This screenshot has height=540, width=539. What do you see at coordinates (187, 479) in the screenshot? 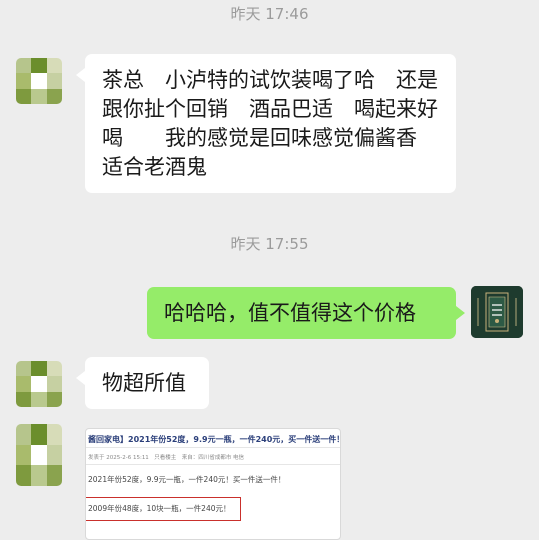
I see `screenshot-post-line-1: 2021年份52度，9.9元一瓶，一件240元！买一件送一件！` at bounding box center [187, 479].